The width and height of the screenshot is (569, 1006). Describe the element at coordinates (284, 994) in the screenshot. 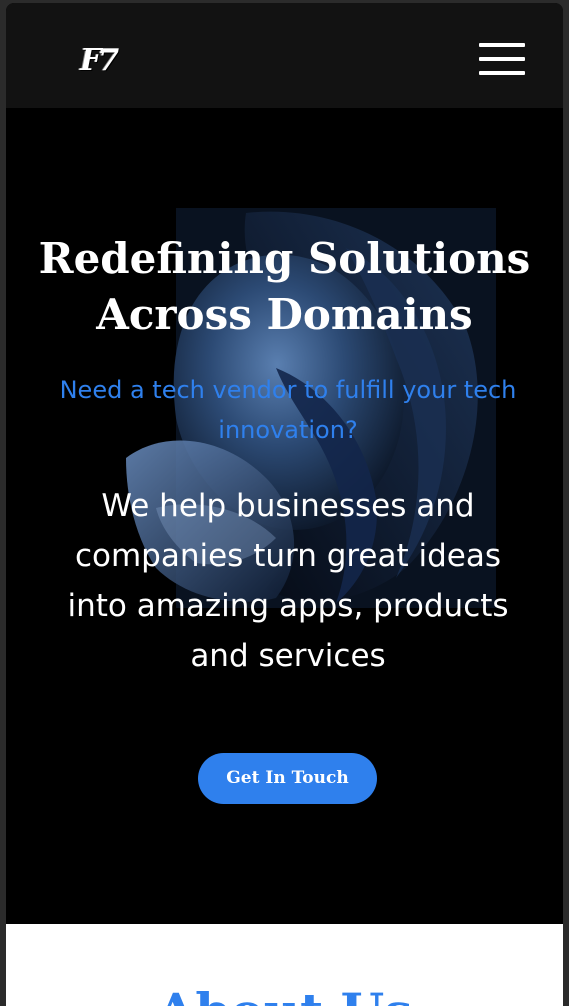

I see `about-title: About Us` at that location.